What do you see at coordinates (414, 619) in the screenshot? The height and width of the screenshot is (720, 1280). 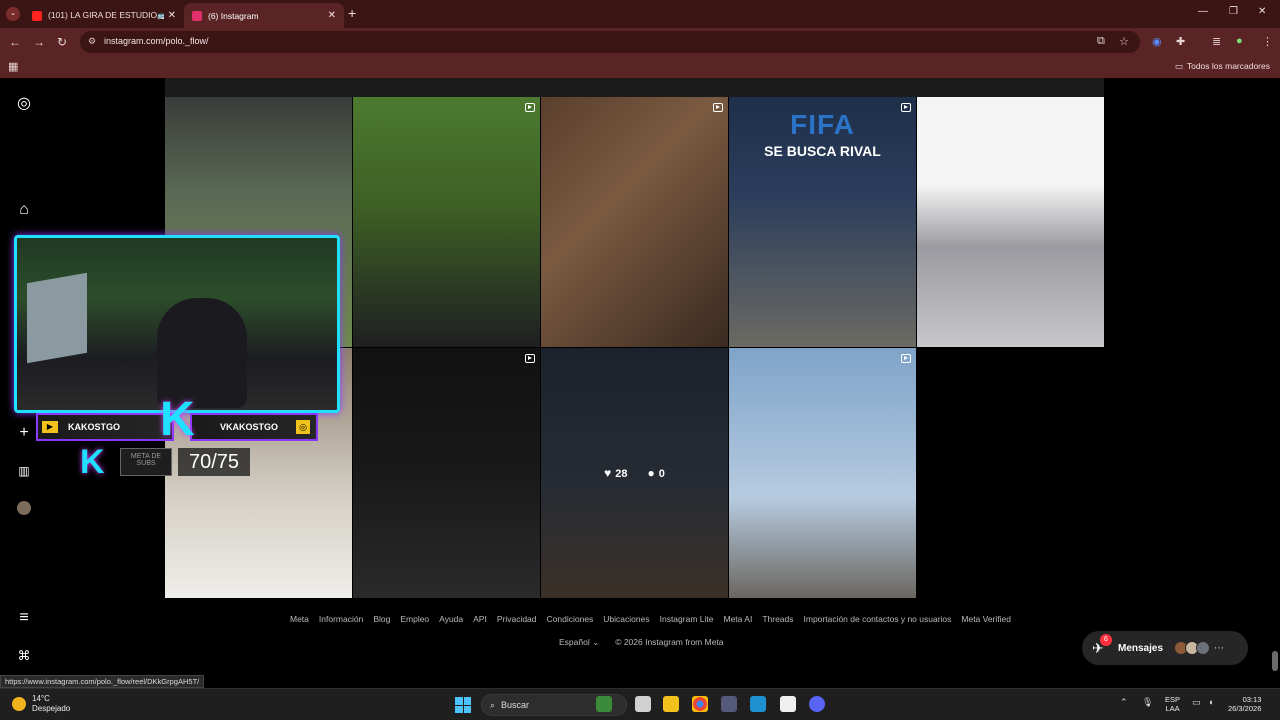 I see `footer-link: Empleo` at bounding box center [414, 619].